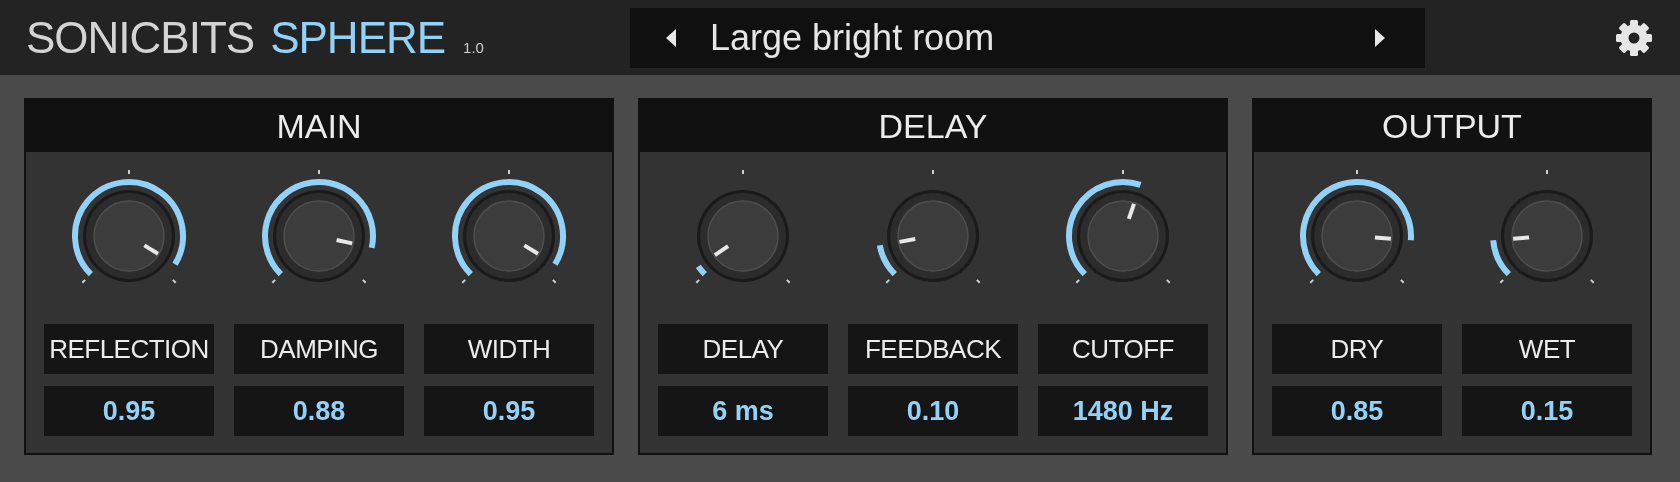  Describe the element at coordinates (140, 37) in the screenshot. I see `brand-name: SONICBITS` at that location.